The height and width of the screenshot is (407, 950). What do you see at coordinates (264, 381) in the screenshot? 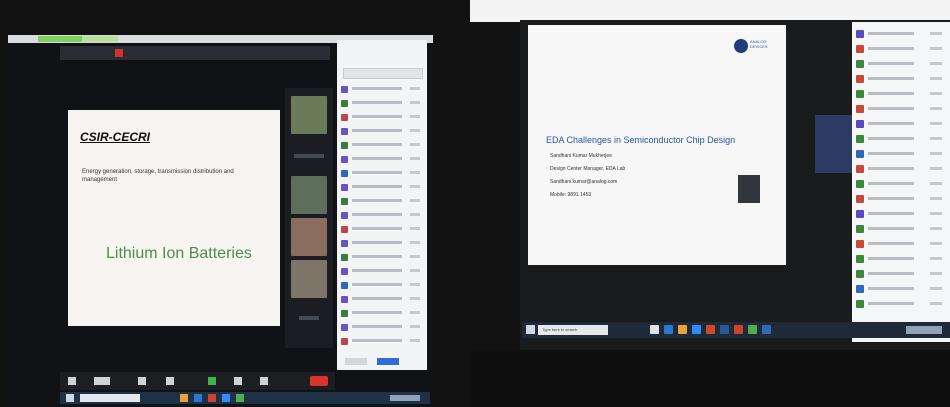
I see `reactions-icon` at bounding box center [264, 381].